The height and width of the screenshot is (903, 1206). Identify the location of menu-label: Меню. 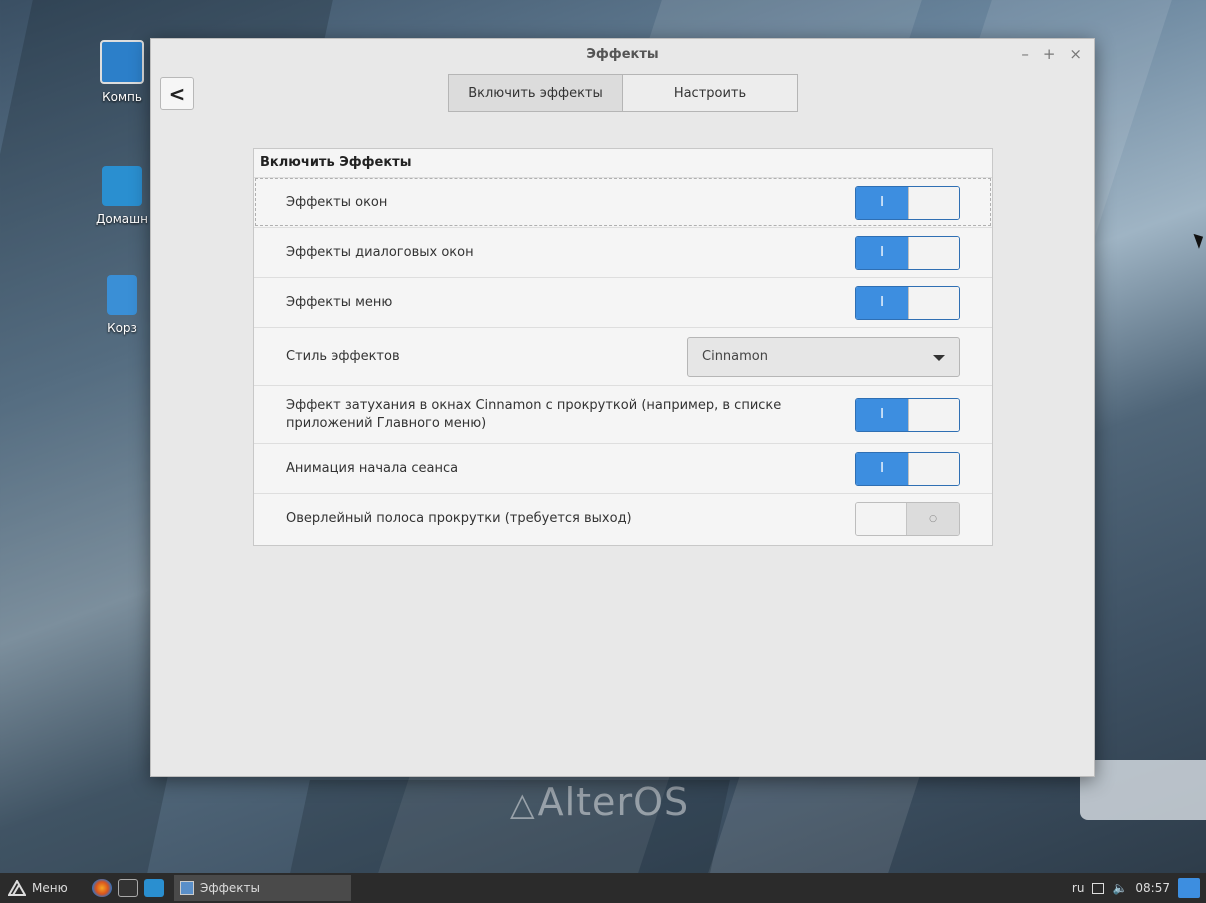
(50, 888).